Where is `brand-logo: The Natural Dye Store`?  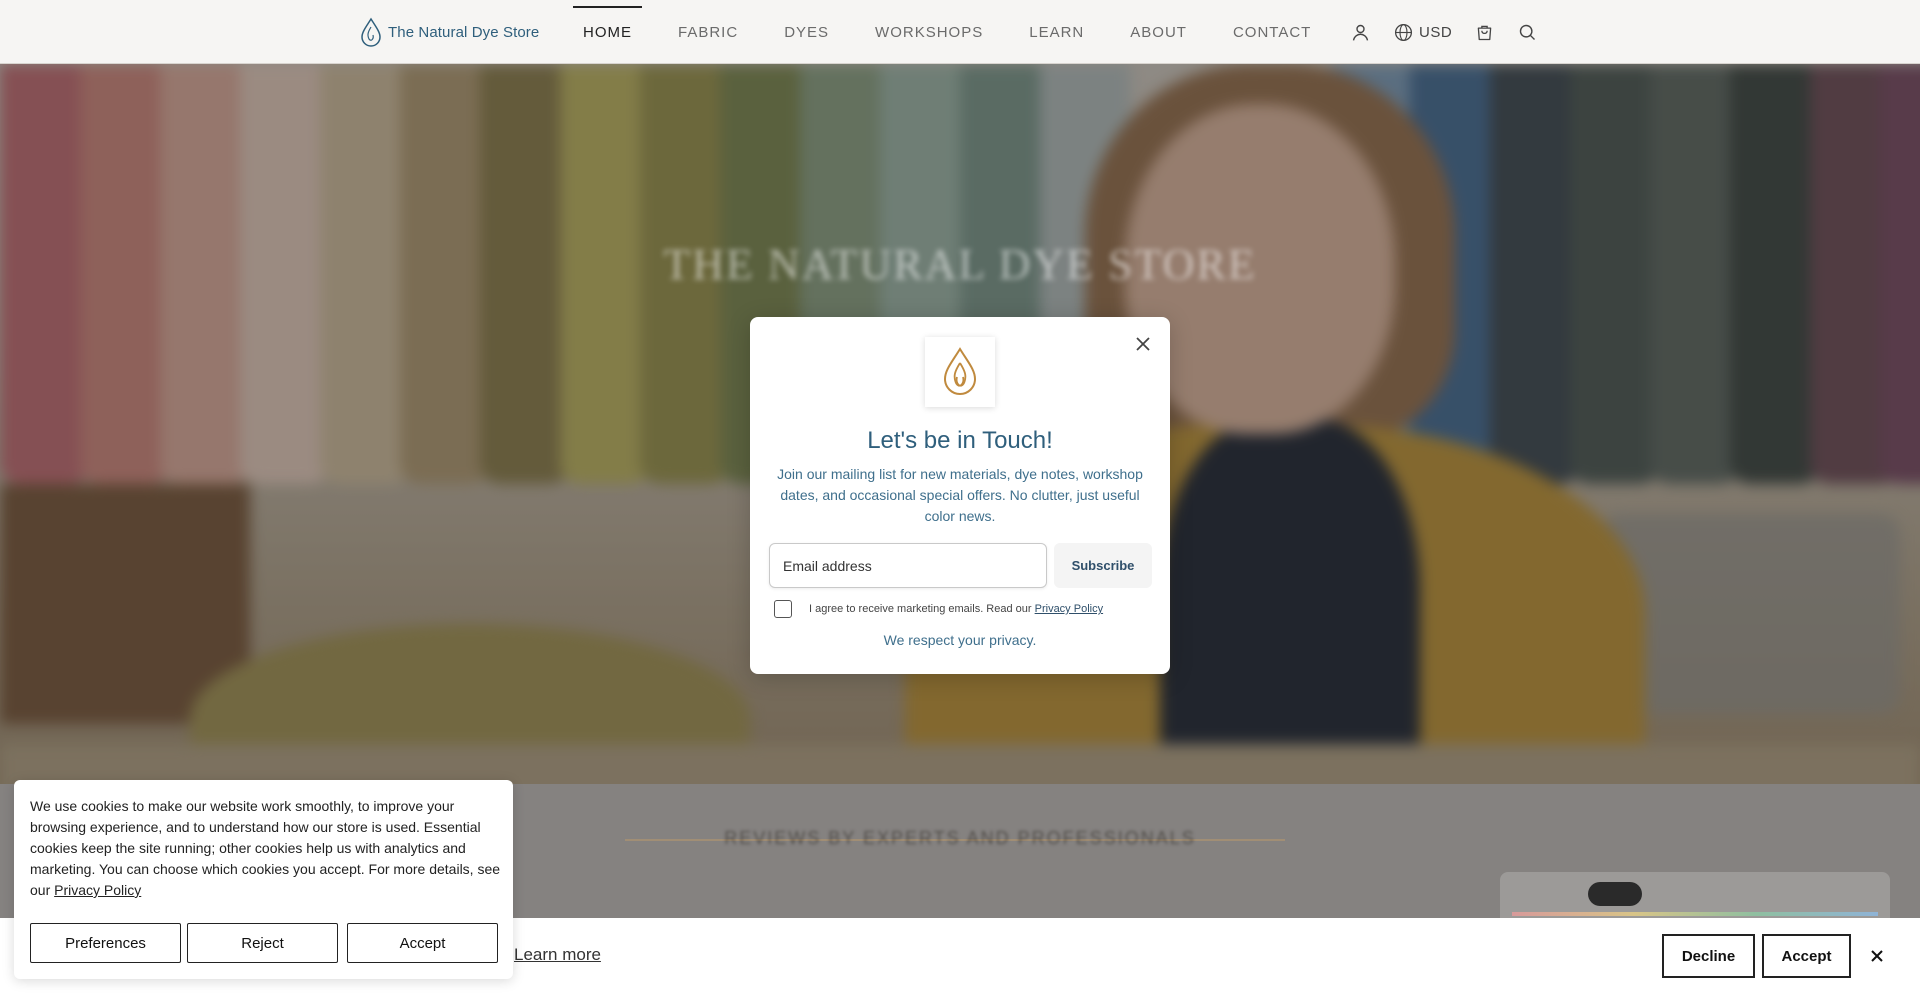
brand-logo: The Natural Dye Store is located at coordinates (448, 32).